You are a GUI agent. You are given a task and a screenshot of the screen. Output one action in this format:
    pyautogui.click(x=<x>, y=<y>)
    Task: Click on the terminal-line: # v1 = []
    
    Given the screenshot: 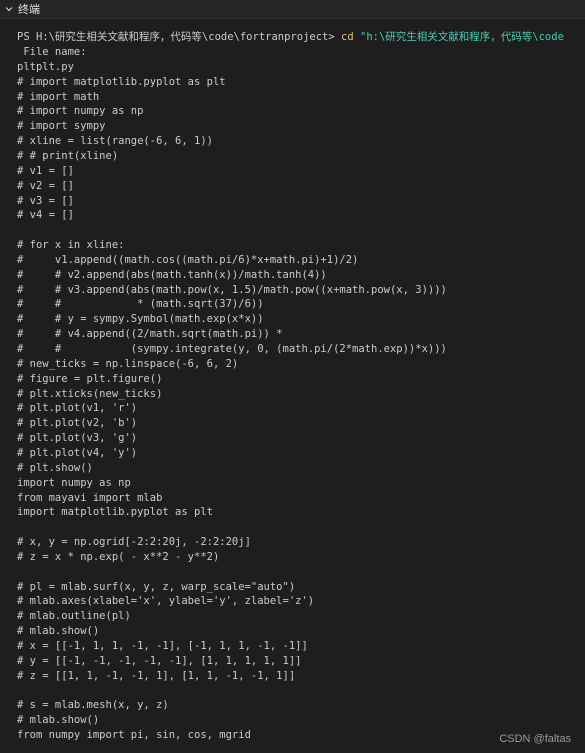 What is the action you would take?
    pyautogui.click(x=45, y=170)
    